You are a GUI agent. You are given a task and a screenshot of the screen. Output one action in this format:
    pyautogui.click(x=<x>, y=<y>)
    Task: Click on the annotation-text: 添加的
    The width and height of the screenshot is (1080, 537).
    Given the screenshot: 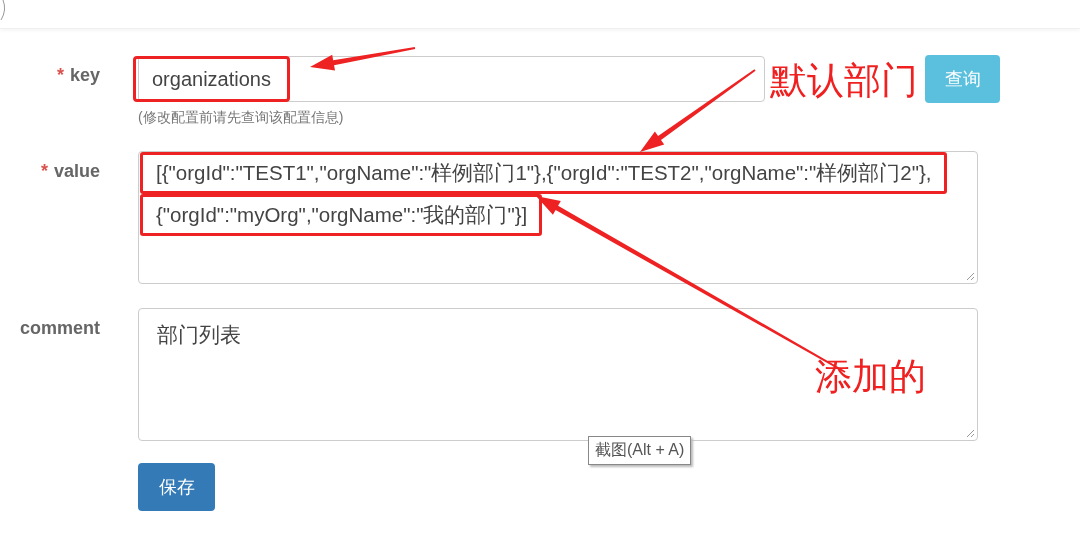 What is the action you would take?
    pyautogui.click(x=870, y=376)
    